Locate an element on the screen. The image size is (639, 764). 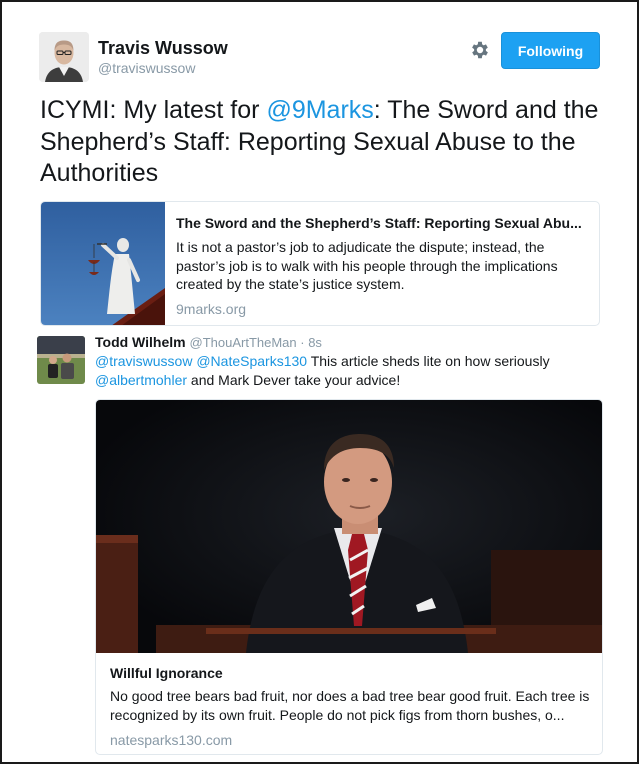
reply-author-name: Todd Wilhelm is located at coordinates (140, 342).